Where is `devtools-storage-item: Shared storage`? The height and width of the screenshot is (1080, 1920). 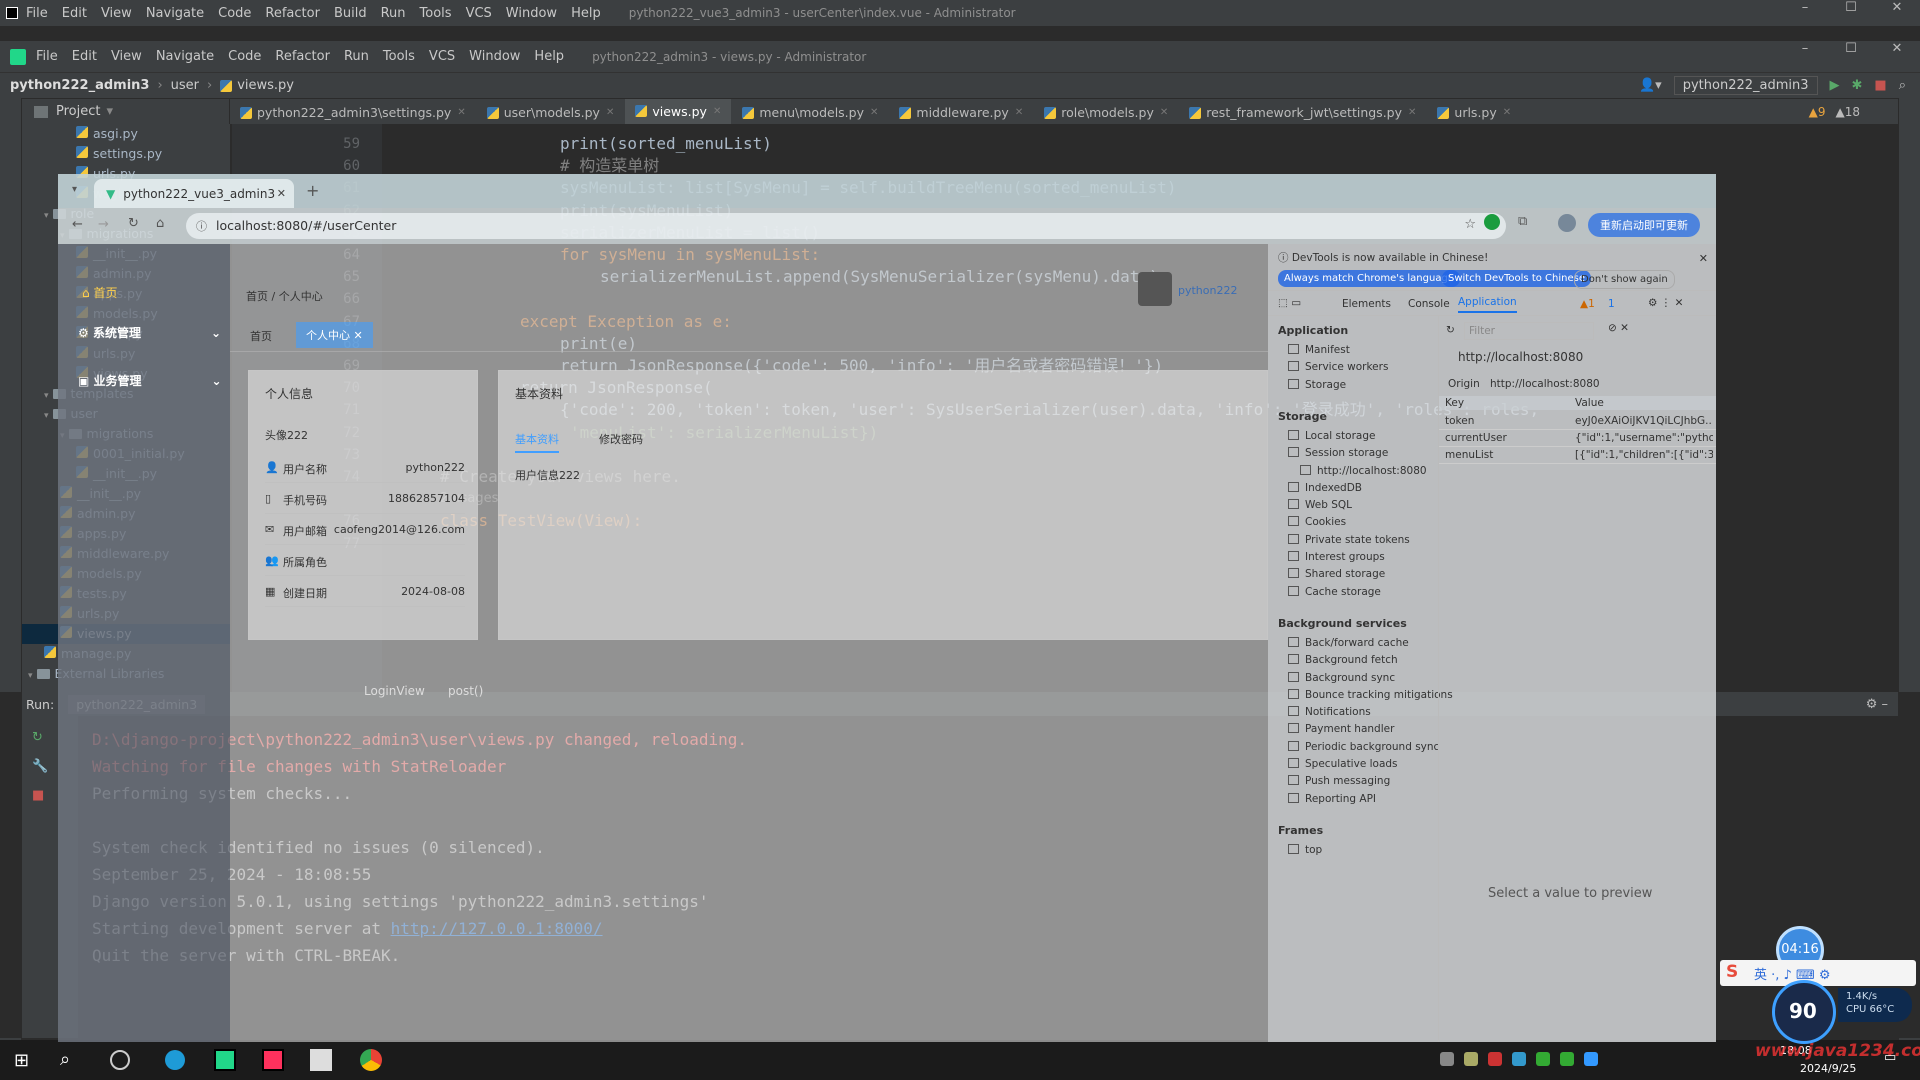
devtools-storage-item: Shared storage is located at coordinates (1336, 574).